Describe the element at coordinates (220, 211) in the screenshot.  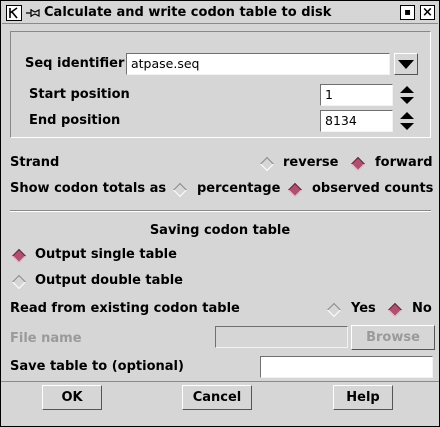
I see `divider` at that location.